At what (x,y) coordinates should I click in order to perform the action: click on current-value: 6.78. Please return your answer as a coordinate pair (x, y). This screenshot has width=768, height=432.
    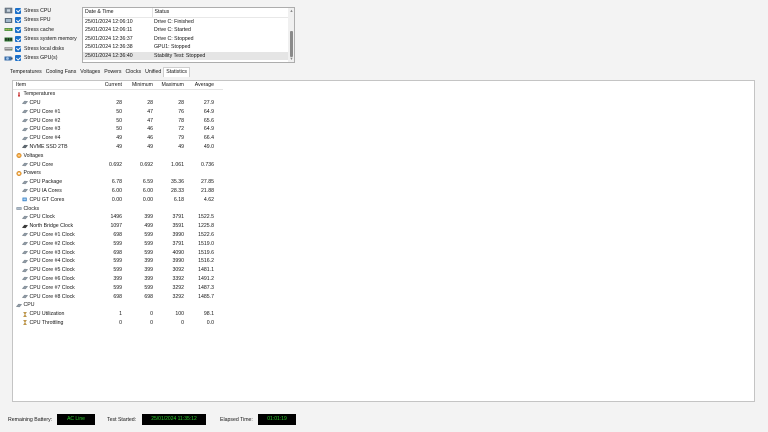
    Looking at the image, I should click on (116, 182).